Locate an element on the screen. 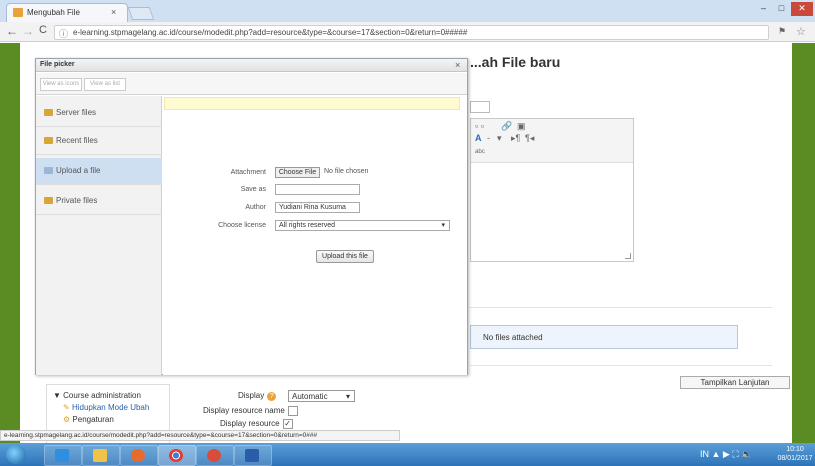 The height and width of the screenshot is (466, 815). repo-recent-files: Recent files is located at coordinates (99, 141).